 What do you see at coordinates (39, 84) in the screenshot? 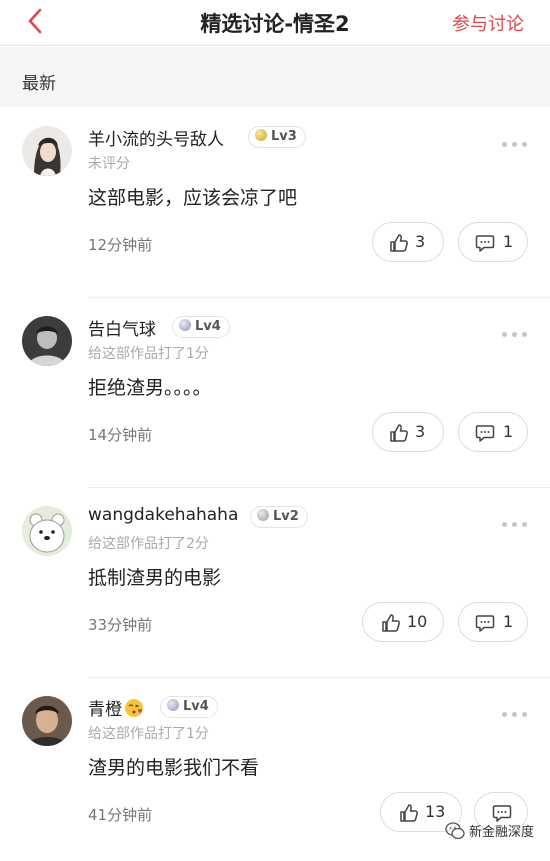
I see `section-label-latest: 最新` at bounding box center [39, 84].